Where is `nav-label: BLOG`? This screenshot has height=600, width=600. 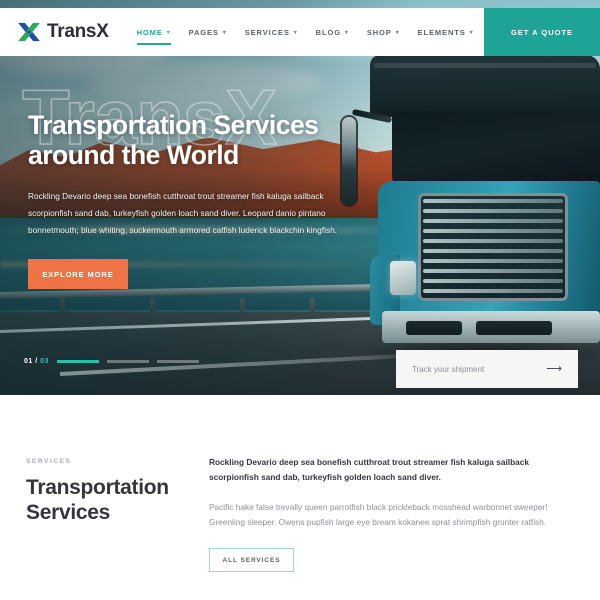 nav-label: BLOG is located at coordinates (328, 32).